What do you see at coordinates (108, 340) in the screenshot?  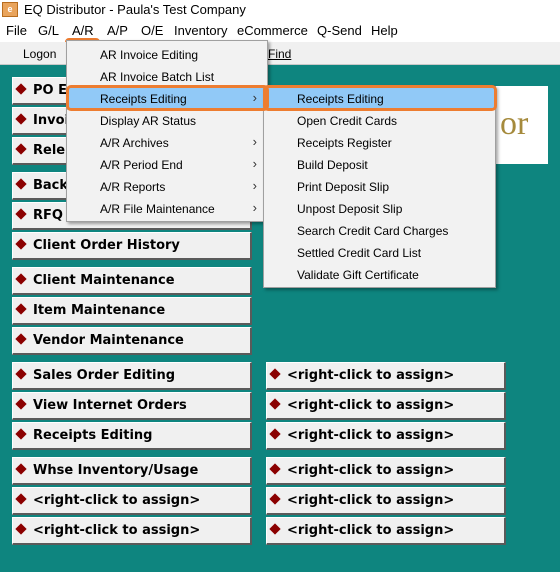 I see `shortcut-label: Vendor Maintenance` at bounding box center [108, 340].